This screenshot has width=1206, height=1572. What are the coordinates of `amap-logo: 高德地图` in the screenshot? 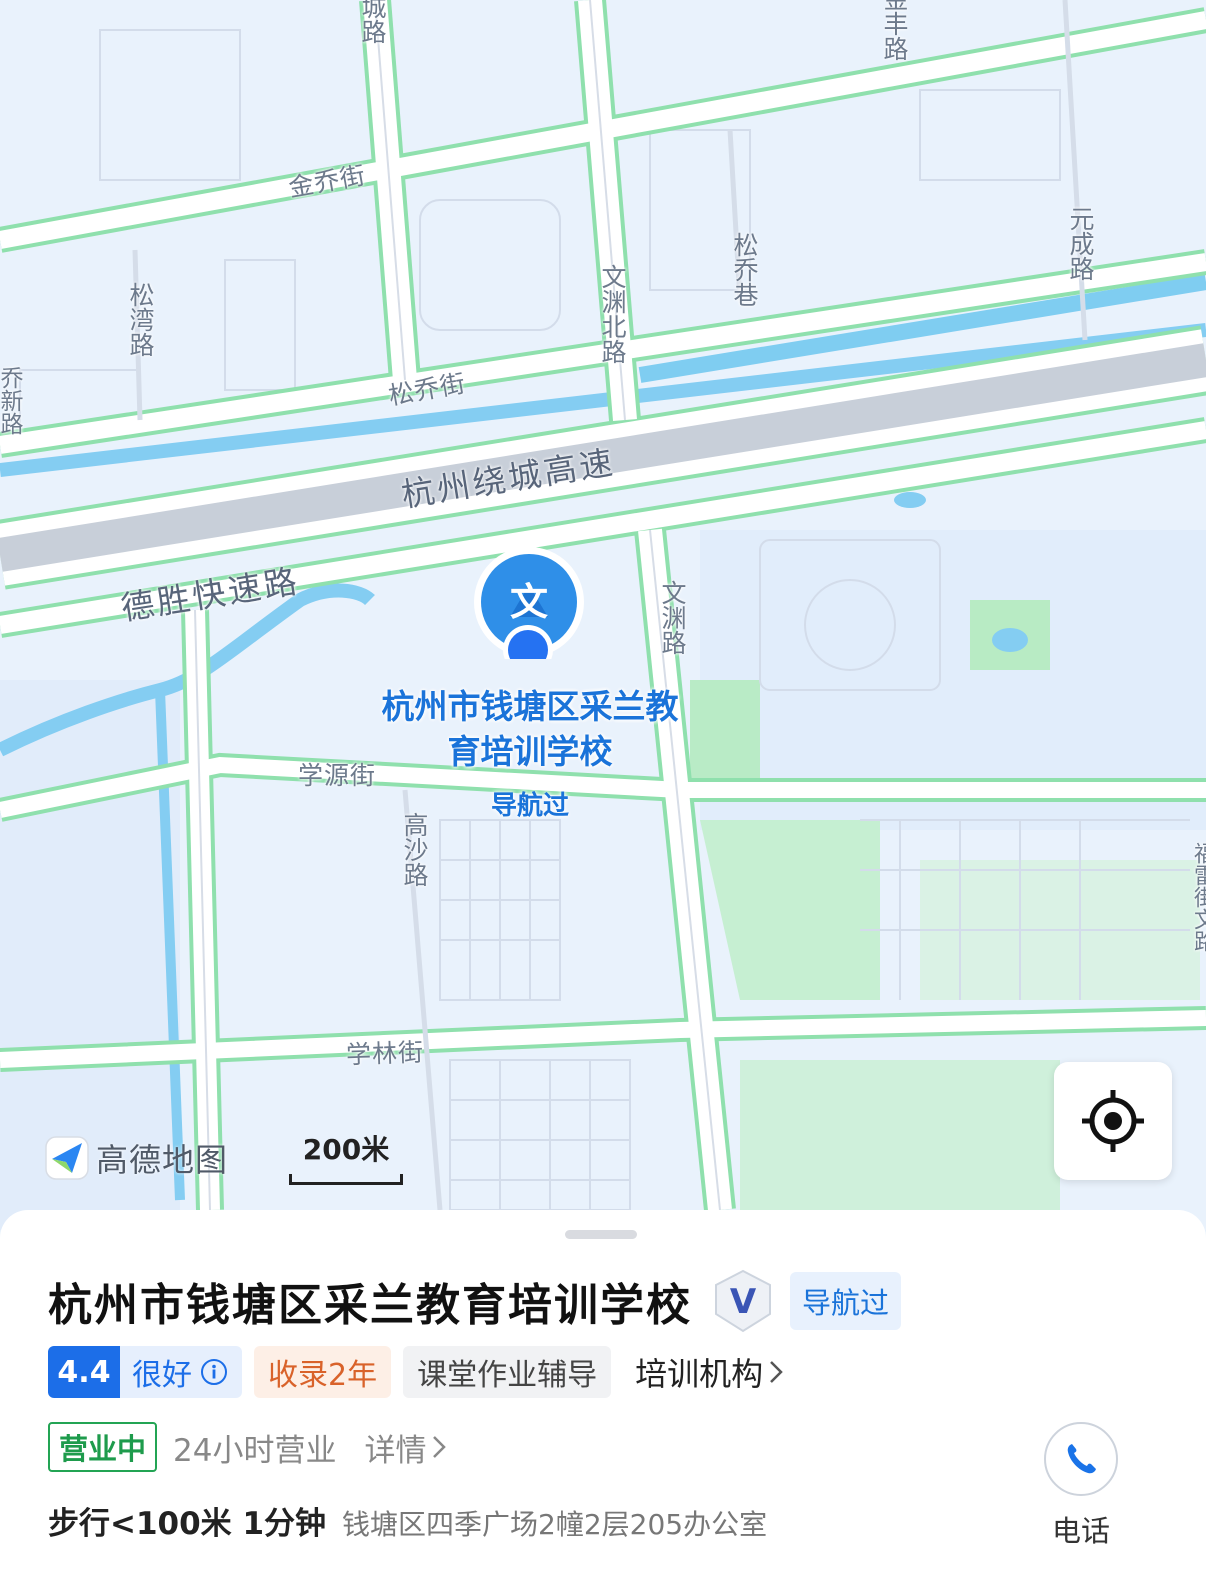 It's located at (136, 1158).